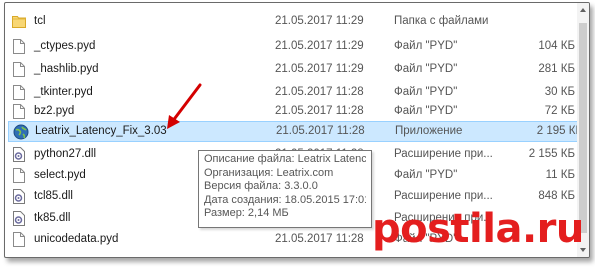 This screenshot has height=270, width=595. Describe the element at coordinates (60, 175) in the screenshot. I see `file-name: select.pyd` at that location.